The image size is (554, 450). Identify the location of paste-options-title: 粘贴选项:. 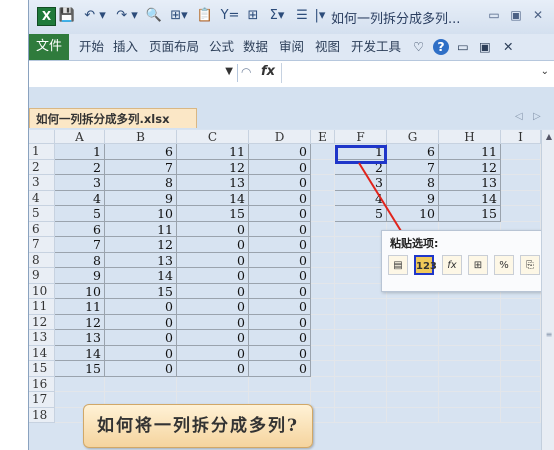
(414, 243).